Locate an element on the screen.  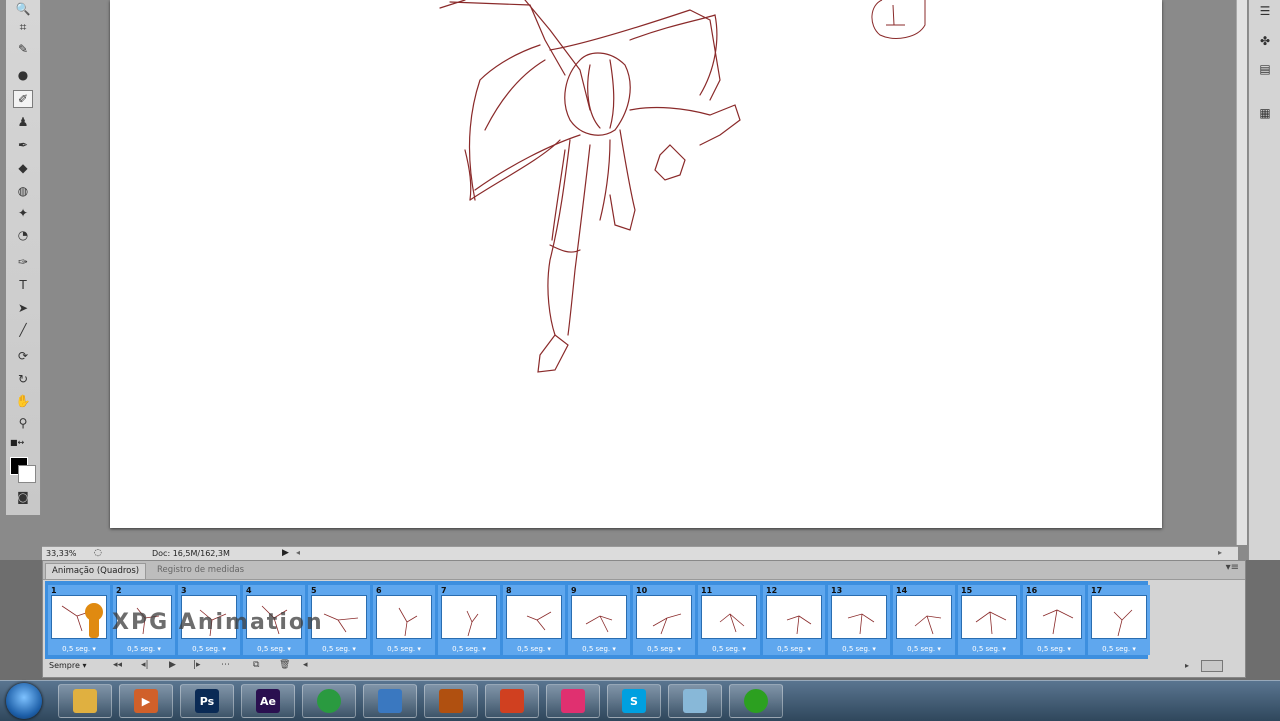
animation-frame: 4 0,5 seg. ▾ is located at coordinates (274, 620).